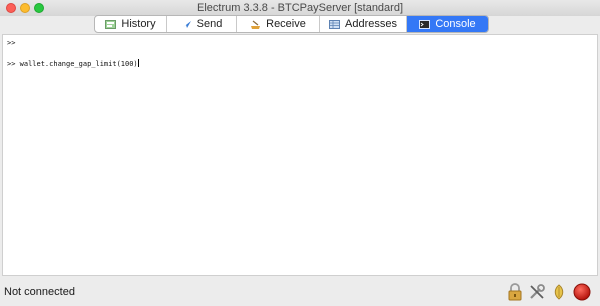 The height and width of the screenshot is (306, 600). I want to click on status-bar: Not connected, so click(300, 291).